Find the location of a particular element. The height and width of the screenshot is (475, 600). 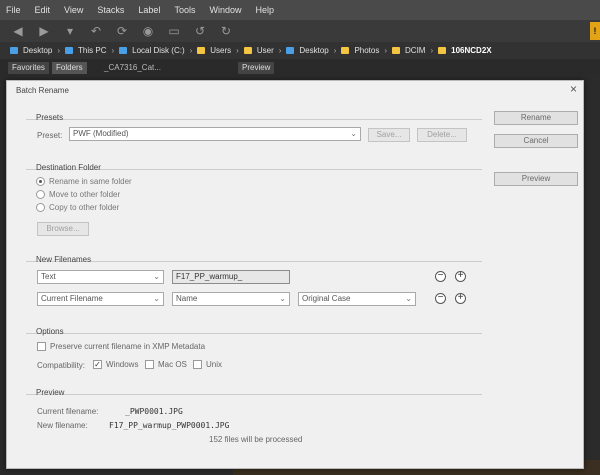

output-icon: ▭ is located at coordinates (174, 31).